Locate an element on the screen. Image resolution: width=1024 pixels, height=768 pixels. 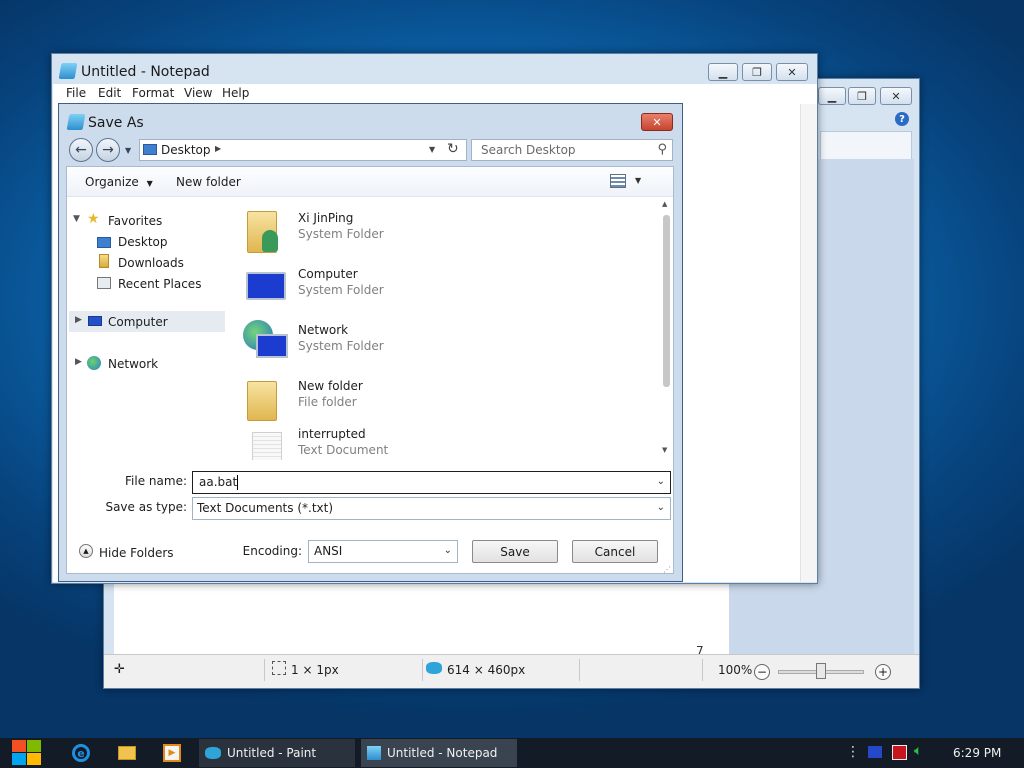
nav-downloads: Downloads is located at coordinates (151, 263).